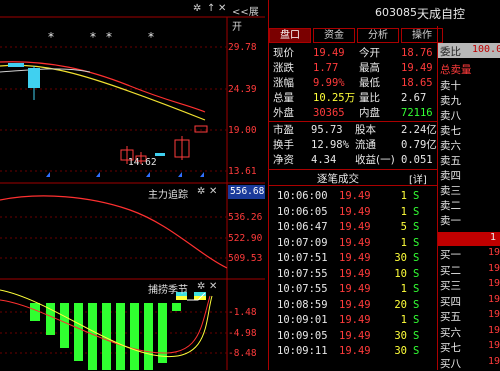  What do you see at coordinates (329, 83) in the screenshot?
I see `quote-value: 9.99%` at bounding box center [329, 83].